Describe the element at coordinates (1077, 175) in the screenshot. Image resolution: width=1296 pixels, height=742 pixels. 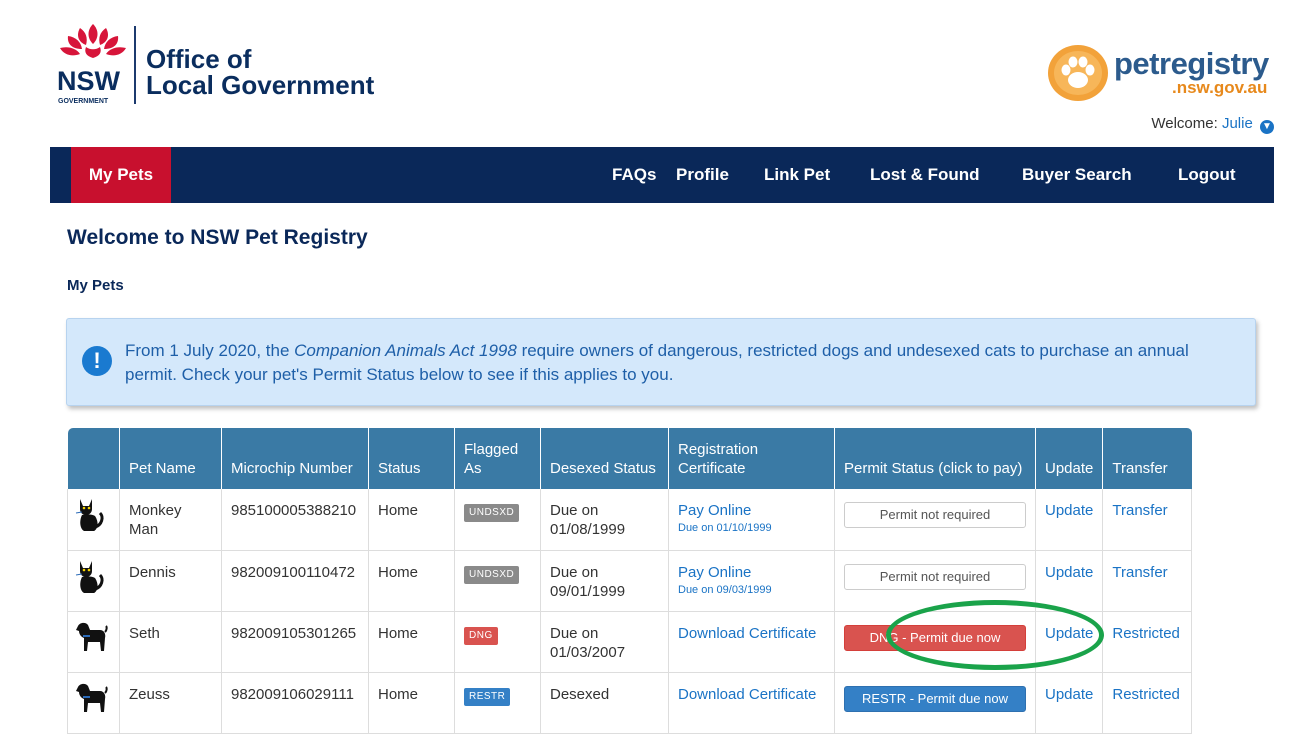
I see `nav-buyer-search: Buyer Search` at that location.